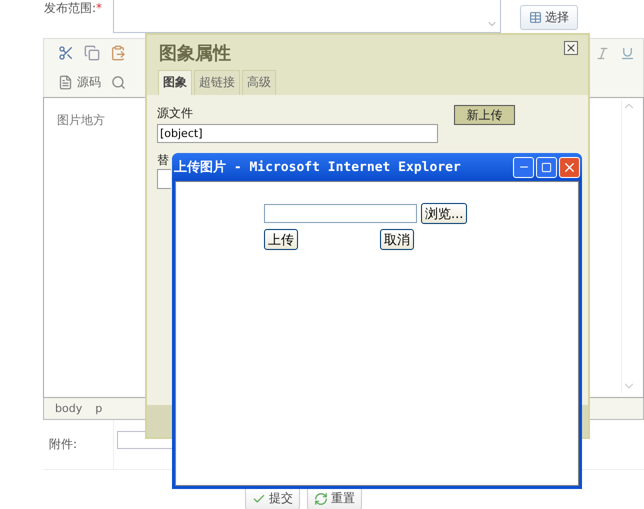 Image resolution: width=644 pixels, height=509 pixels. I want to click on upload-button: 新上传, so click(484, 115).